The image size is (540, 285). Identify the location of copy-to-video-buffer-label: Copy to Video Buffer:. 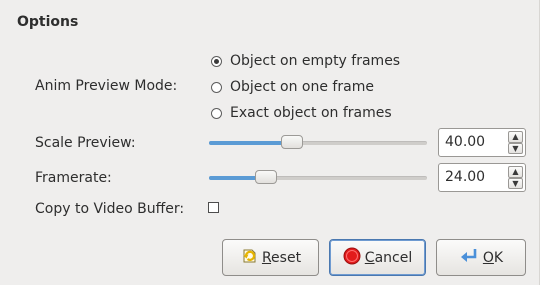
(110, 209).